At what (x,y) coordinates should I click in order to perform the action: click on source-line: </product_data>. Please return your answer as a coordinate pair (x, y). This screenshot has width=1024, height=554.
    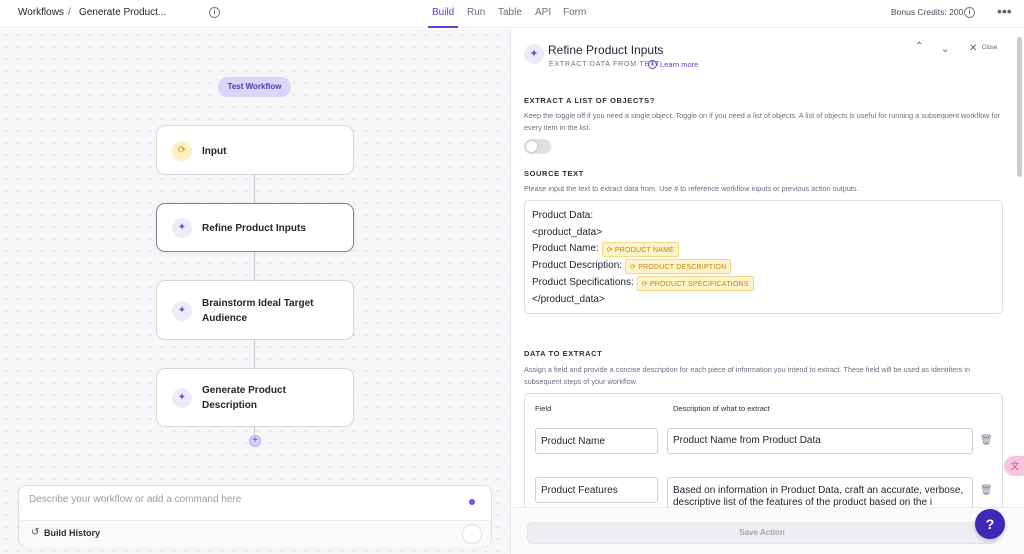
    Looking at the image, I should click on (568, 299).